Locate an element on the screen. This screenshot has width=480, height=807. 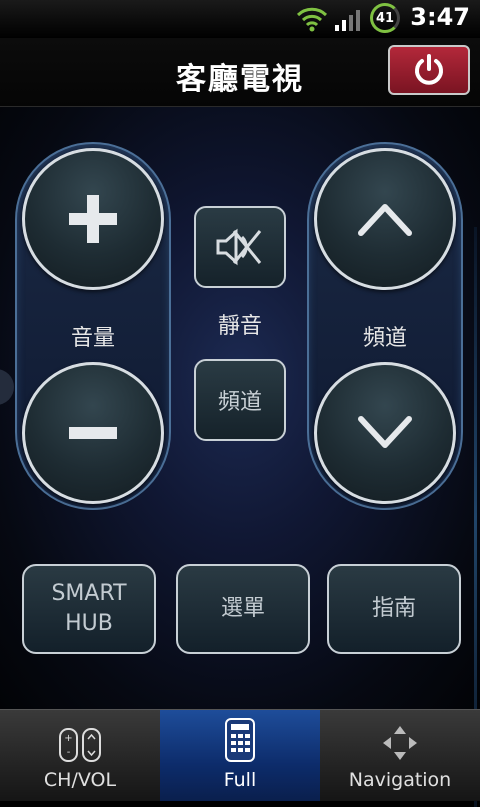
chevron-down-icon is located at coordinates (385, 432).